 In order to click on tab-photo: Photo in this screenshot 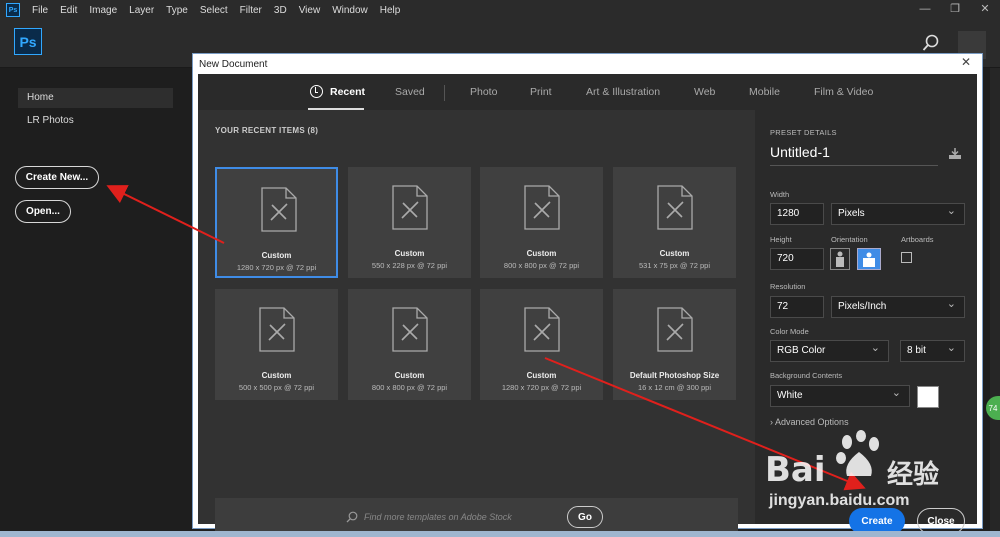, I will do `click(483, 92)`.